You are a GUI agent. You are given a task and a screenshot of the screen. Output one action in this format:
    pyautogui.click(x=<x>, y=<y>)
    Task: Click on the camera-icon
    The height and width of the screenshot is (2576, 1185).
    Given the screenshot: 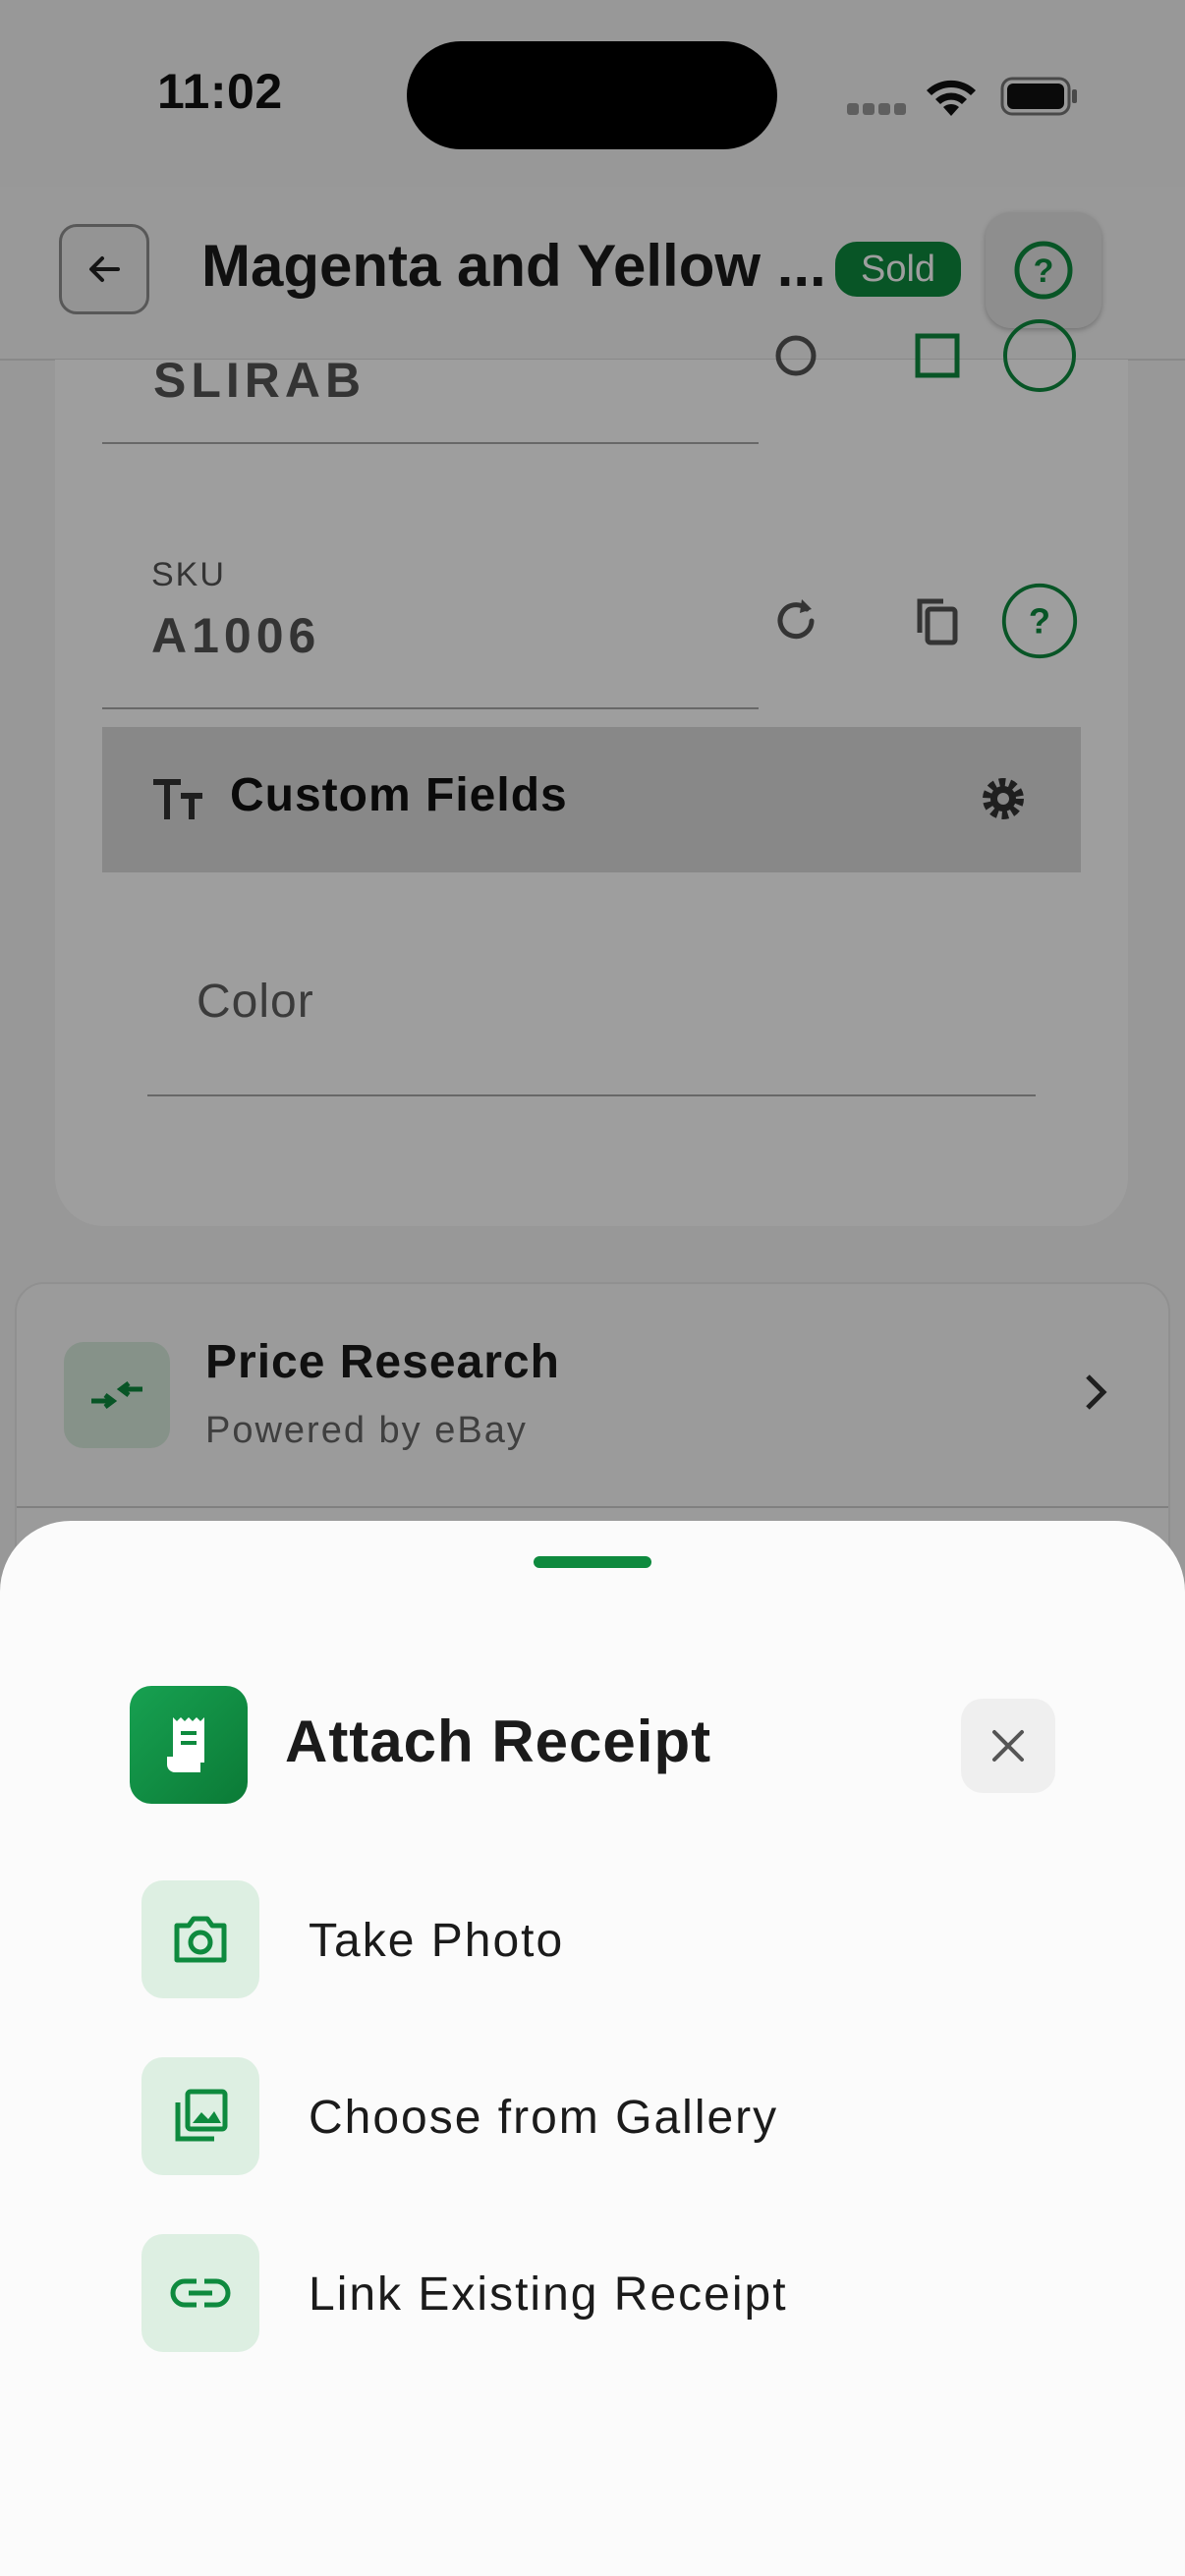 What is the action you would take?
    pyautogui.click(x=200, y=1939)
    